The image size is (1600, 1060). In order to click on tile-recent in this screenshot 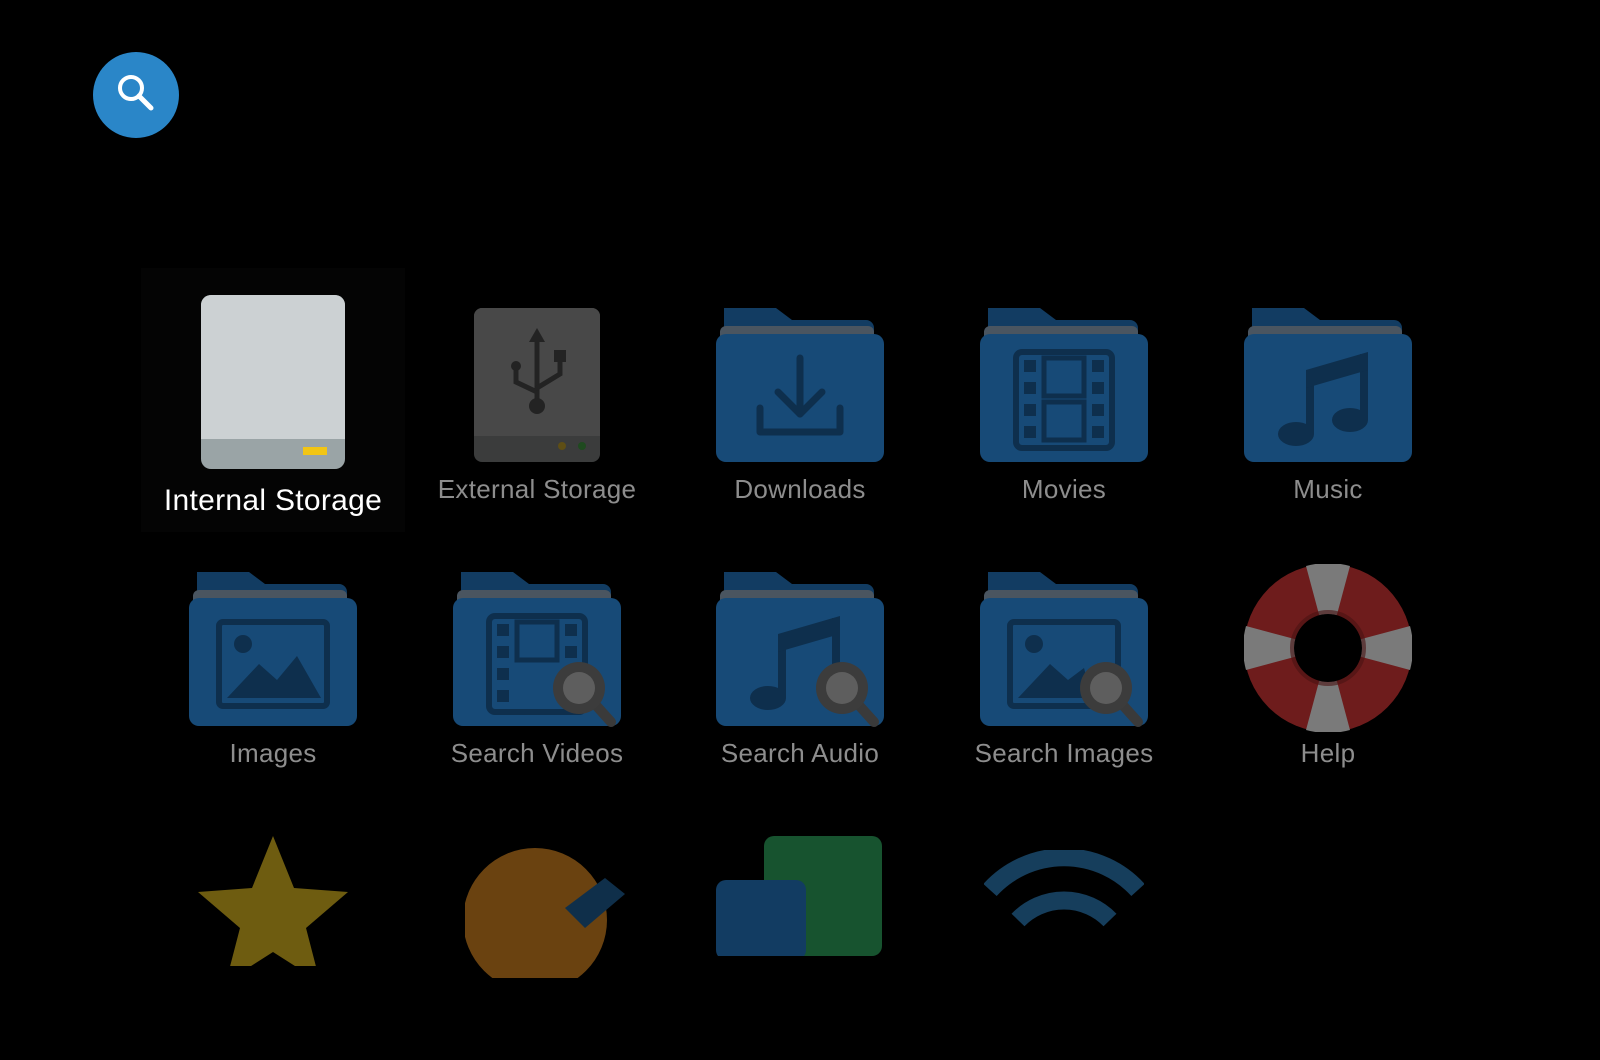, I will do `click(537, 928)`.